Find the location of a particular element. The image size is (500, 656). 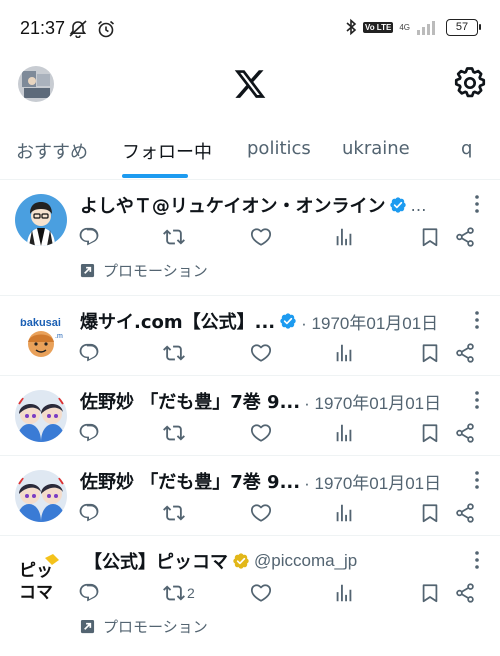

app-header is located at coordinates (250, 87).